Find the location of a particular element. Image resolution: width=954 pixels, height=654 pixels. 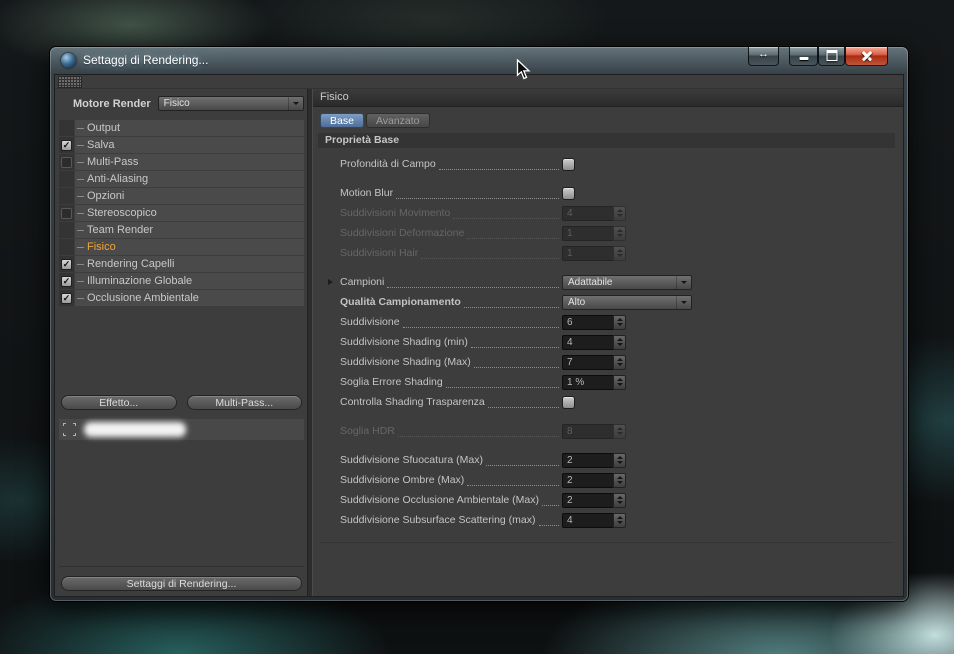

param-row-soglia-errore-shading: Soglia Errore Shading 1 % is located at coordinates (606, 382).